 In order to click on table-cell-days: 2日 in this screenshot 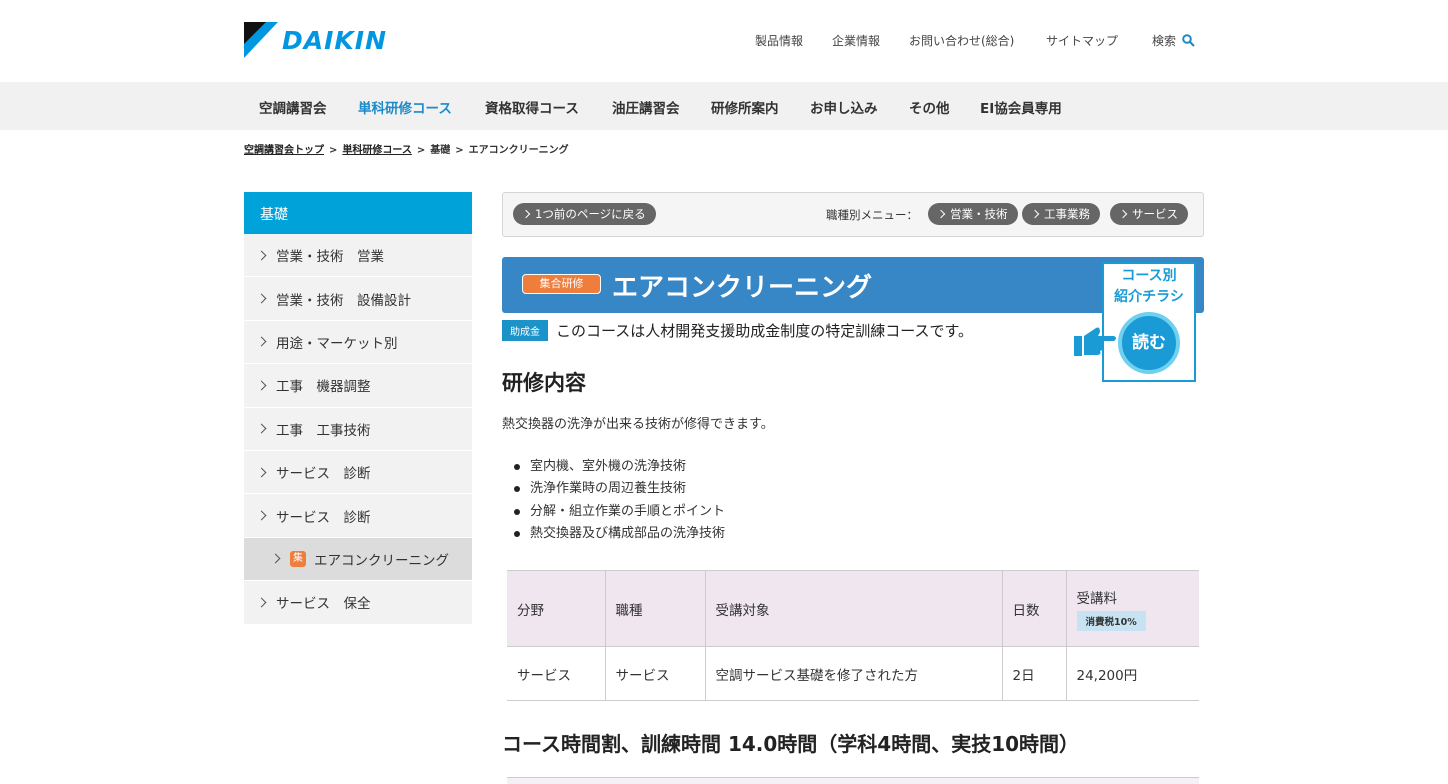, I will do `click(1034, 673)`.